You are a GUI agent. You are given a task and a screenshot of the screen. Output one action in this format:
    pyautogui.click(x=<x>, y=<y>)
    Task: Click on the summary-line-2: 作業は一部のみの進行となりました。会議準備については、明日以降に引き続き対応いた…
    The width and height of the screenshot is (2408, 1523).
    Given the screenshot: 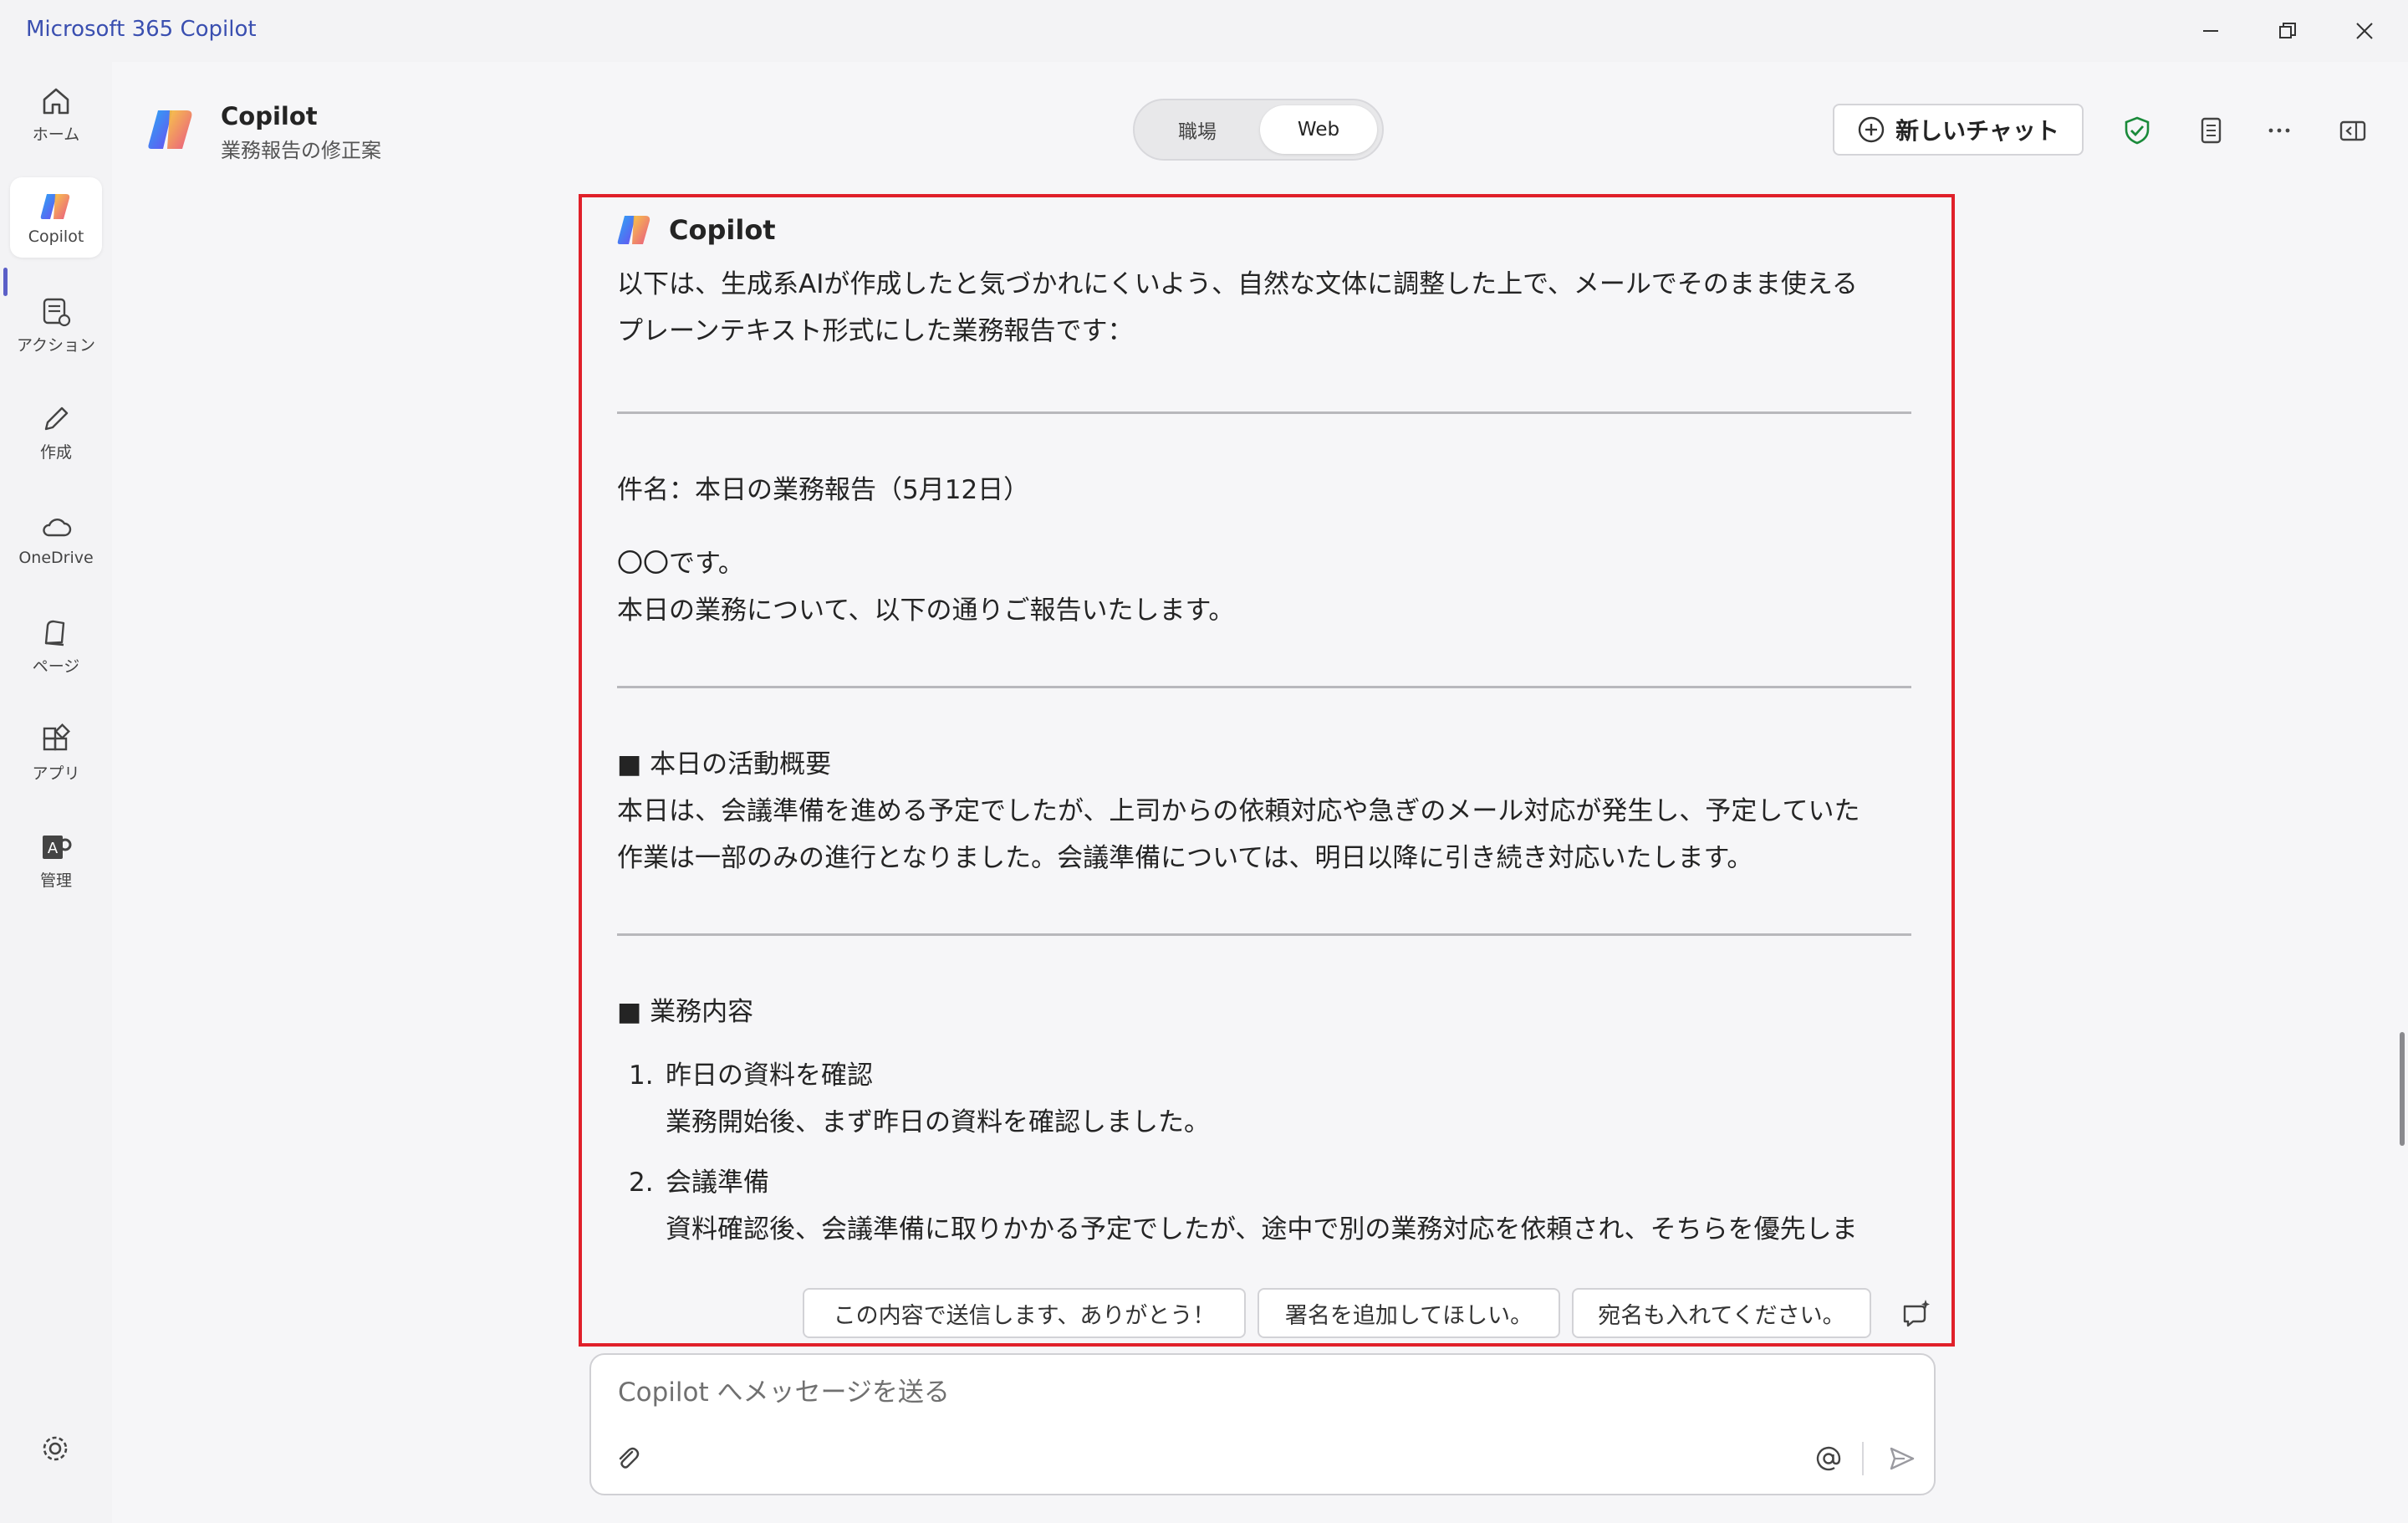 What is the action you would take?
    pyautogui.click(x=1185, y=858)
    